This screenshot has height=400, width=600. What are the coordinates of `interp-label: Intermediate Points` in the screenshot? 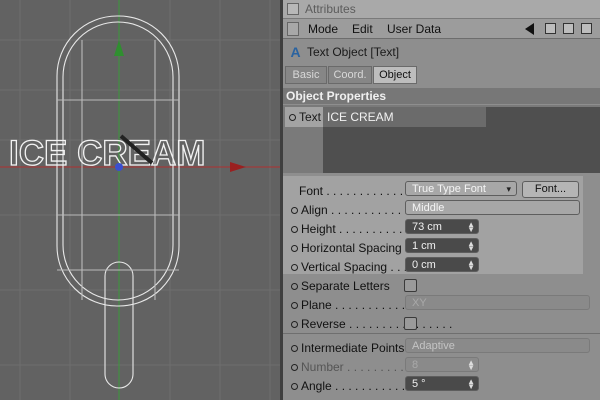 It's located at (347, 348).